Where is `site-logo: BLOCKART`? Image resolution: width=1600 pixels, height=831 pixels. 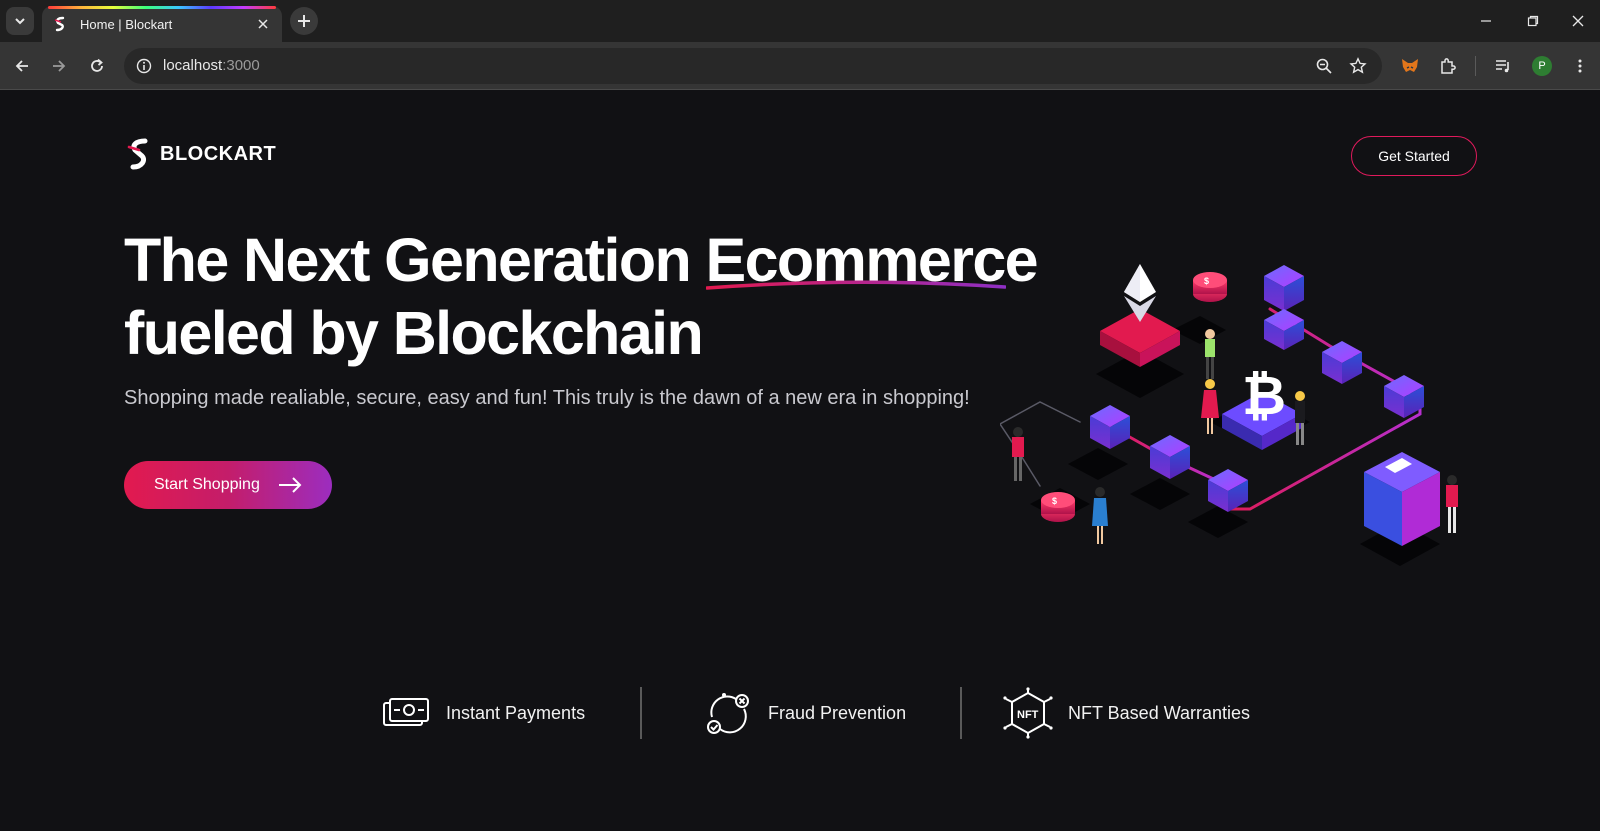
site-logo: BLOCKART is located at coordinates (201, 154).